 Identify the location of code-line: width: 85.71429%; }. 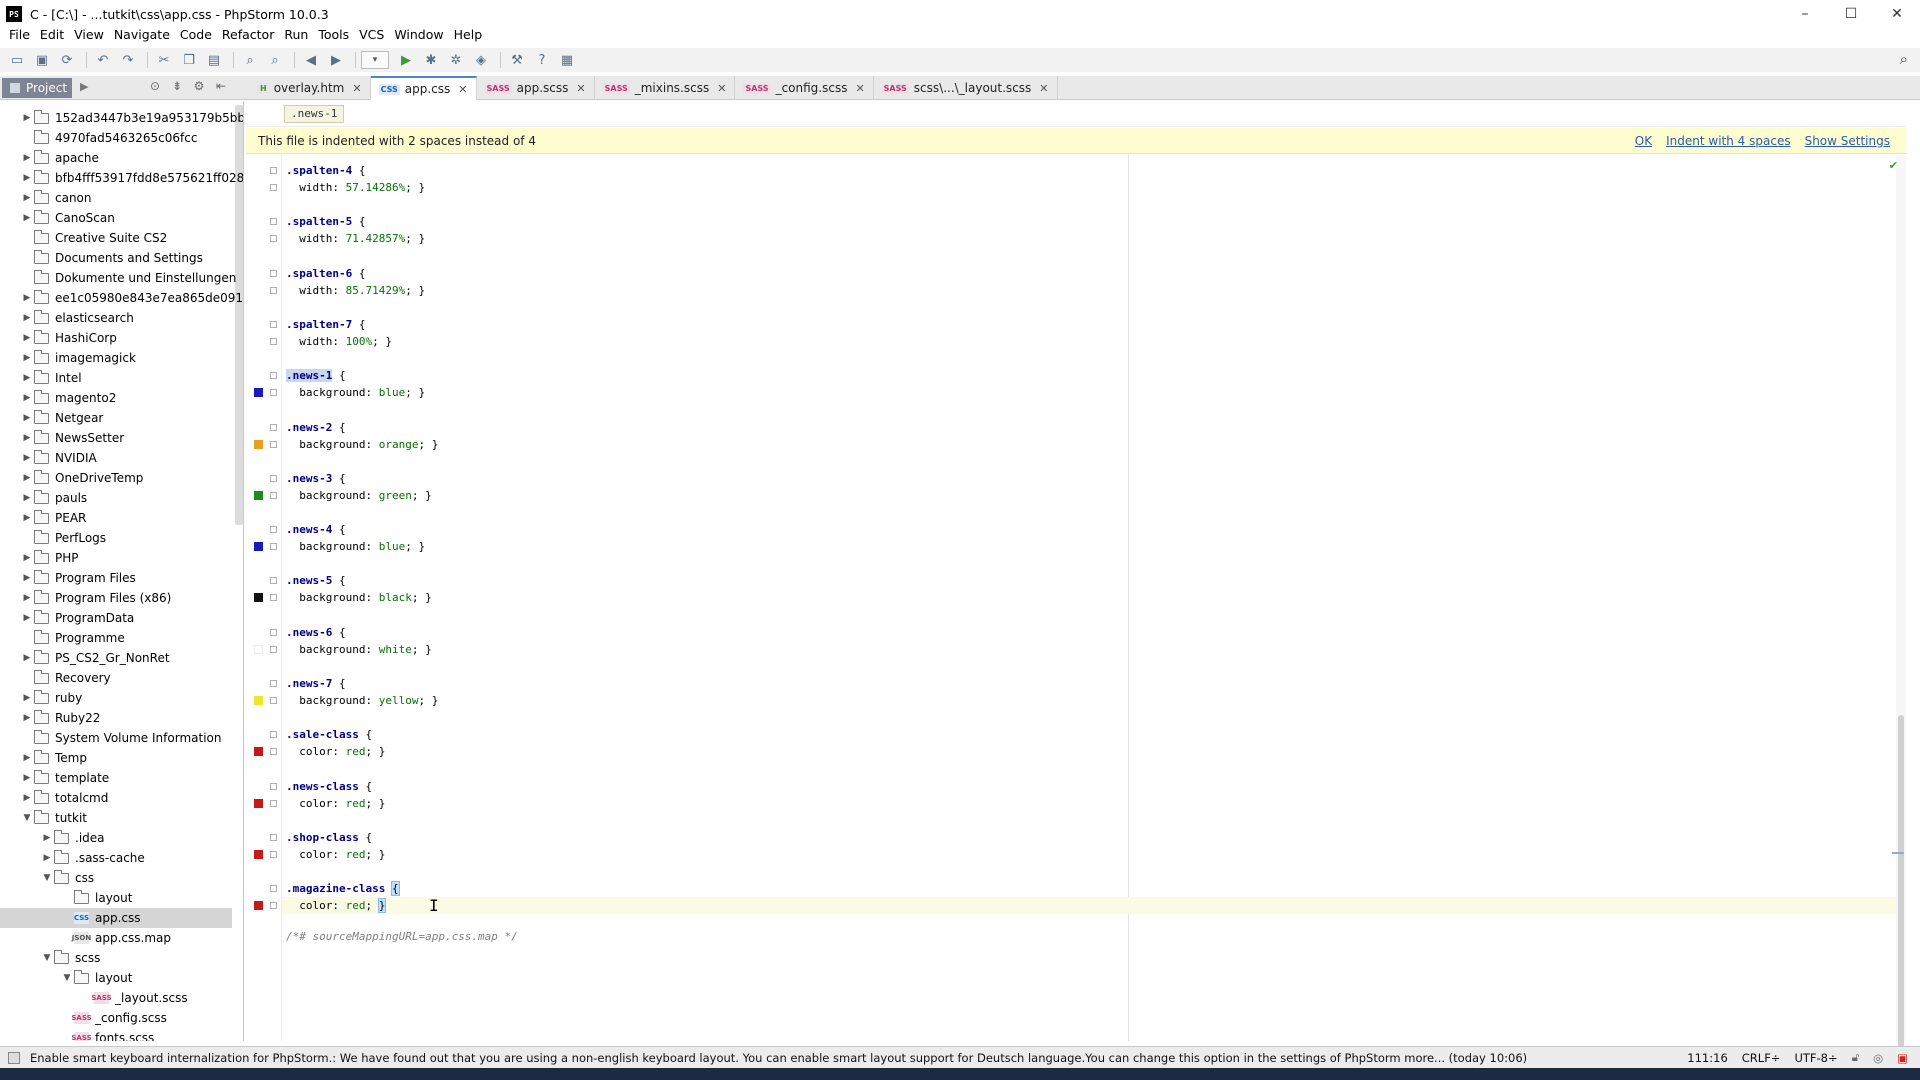
(355, 290).